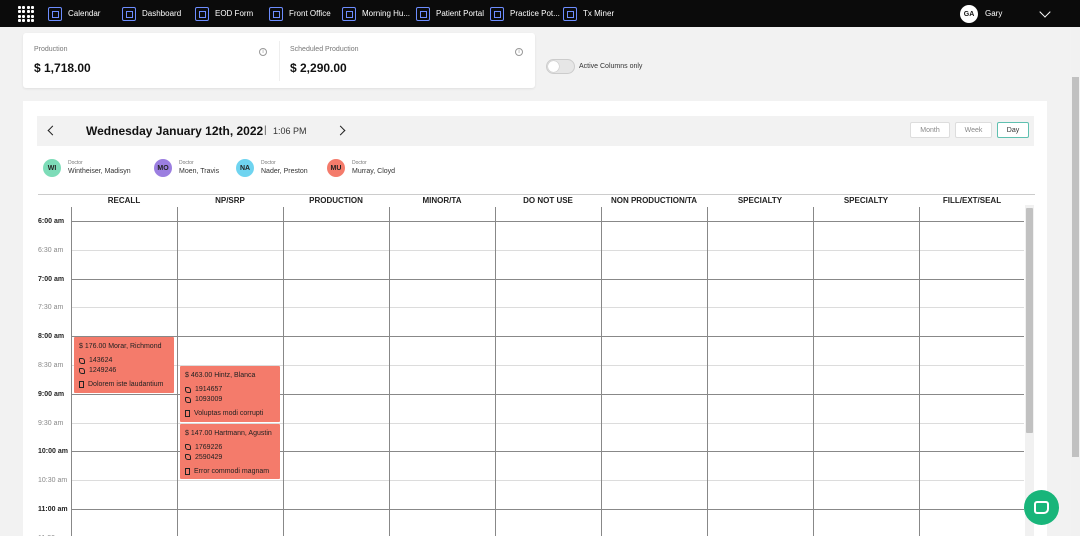 The width and height of the screenshot is (1080, 536). Describe the element at coordinates (26, 14) in the screenshot. I see `apps-grid-icon` at that location.